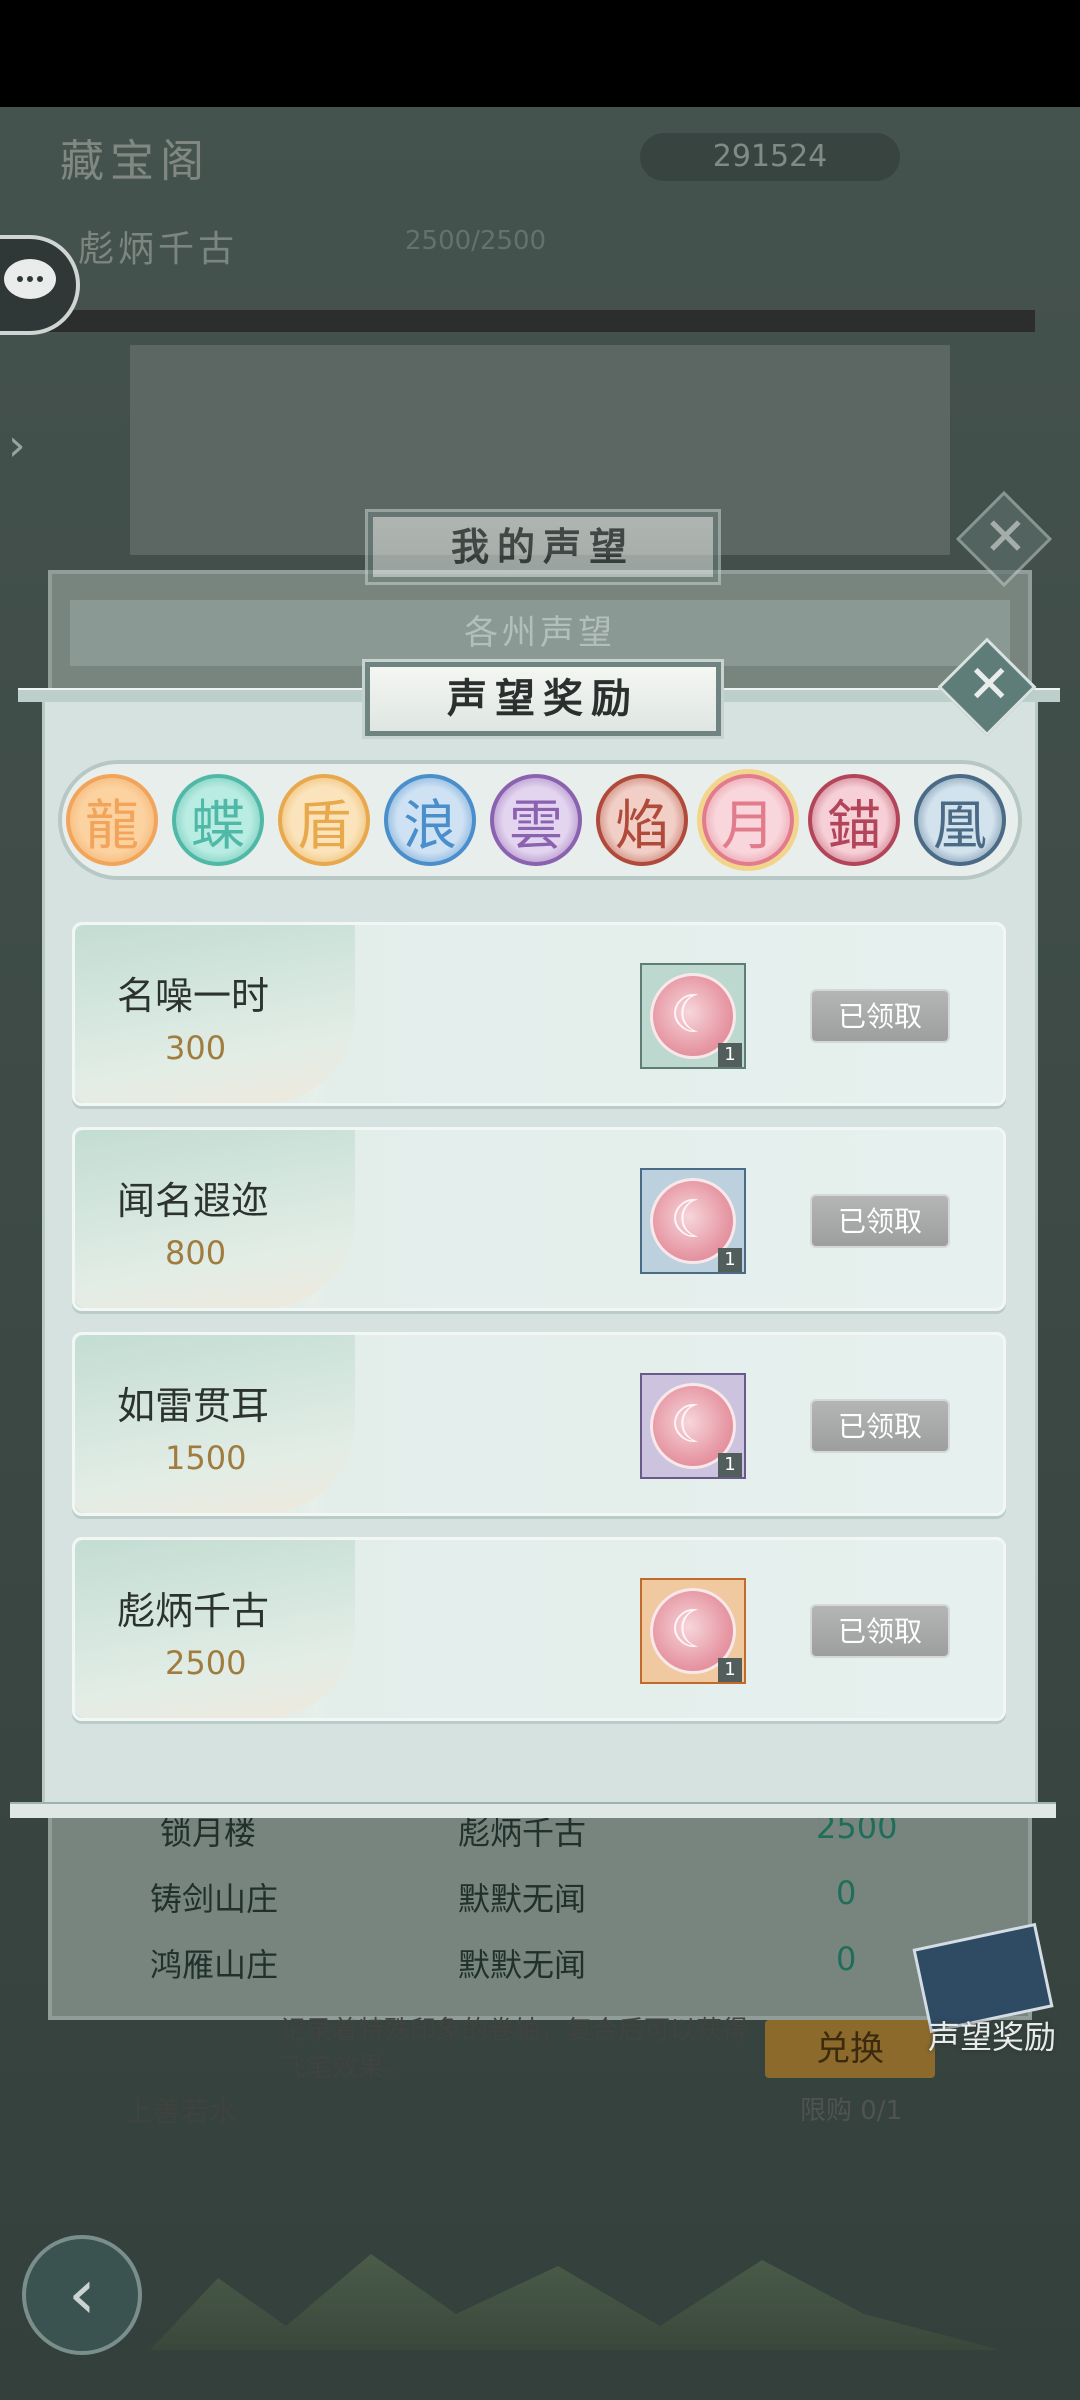 This screenshot has width=1080, height=2400. What do you see at coordinates (543, 547) in the screenshot?
I see `reputation-panel-title: 我的声望` at bounding box center [543, 547].